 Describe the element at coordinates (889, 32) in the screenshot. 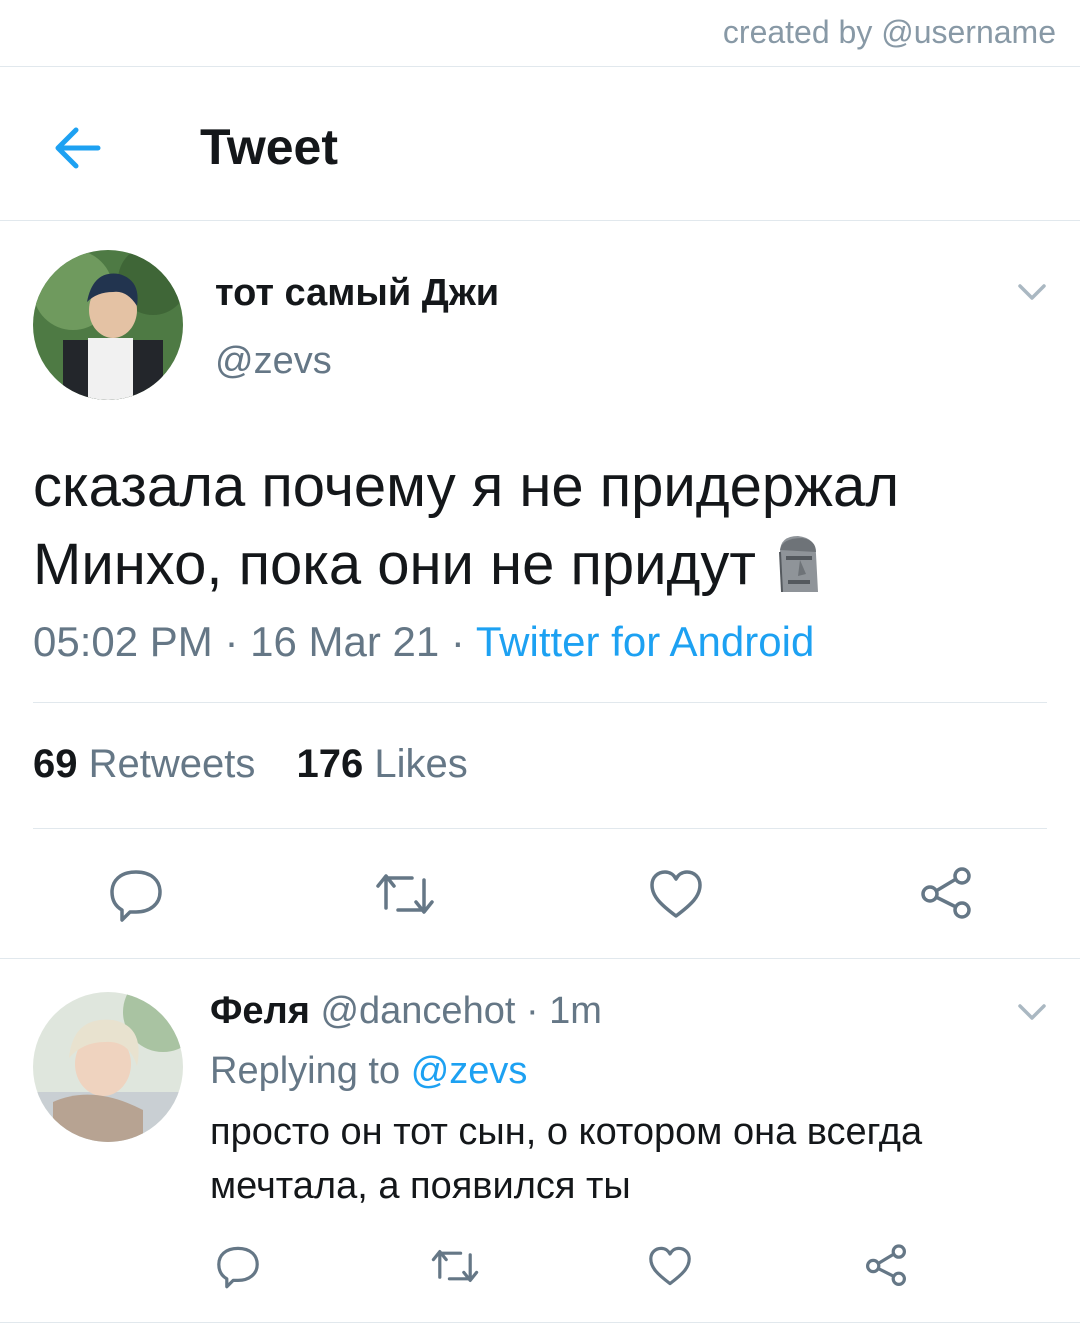

I see `credit-text: created by @username` at that location.